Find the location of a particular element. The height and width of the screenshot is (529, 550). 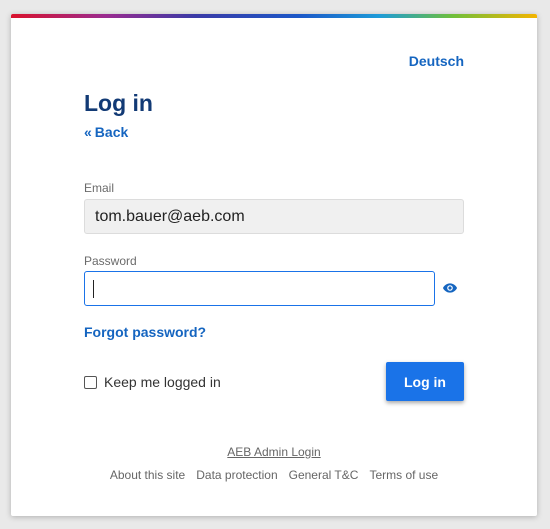

footer-link-data-protection: Data protection is located at coordinates (236, 475).